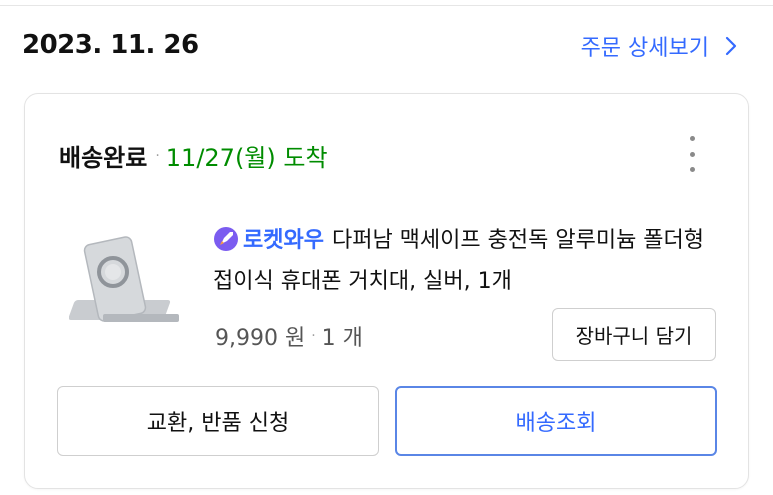 The height and width of the screenshot is (495, 773). Describe the element at coordinates (283, 240) in the screenshot. I see `rocket-wow-badge: 로켓와우` at that location.